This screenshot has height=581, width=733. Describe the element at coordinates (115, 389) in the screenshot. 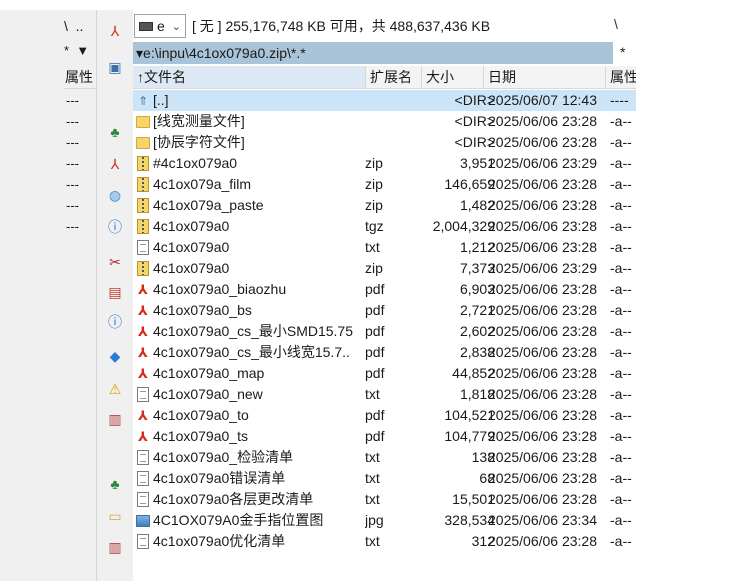

I see `warning-icon: ⚠` at that location.